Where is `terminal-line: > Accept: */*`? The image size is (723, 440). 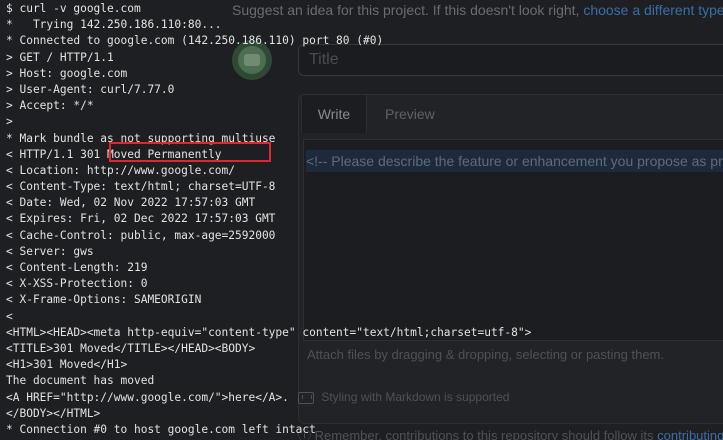 terminal-line: > Accept: */* is located at coordinates (50, 106).